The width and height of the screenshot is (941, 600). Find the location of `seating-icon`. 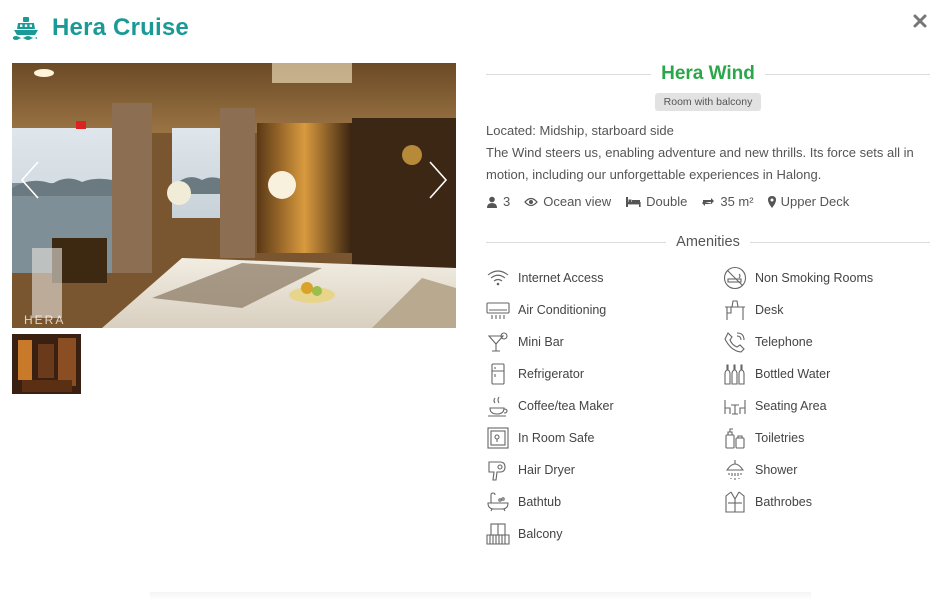

seating-icon is located at coordinates (735, 406).